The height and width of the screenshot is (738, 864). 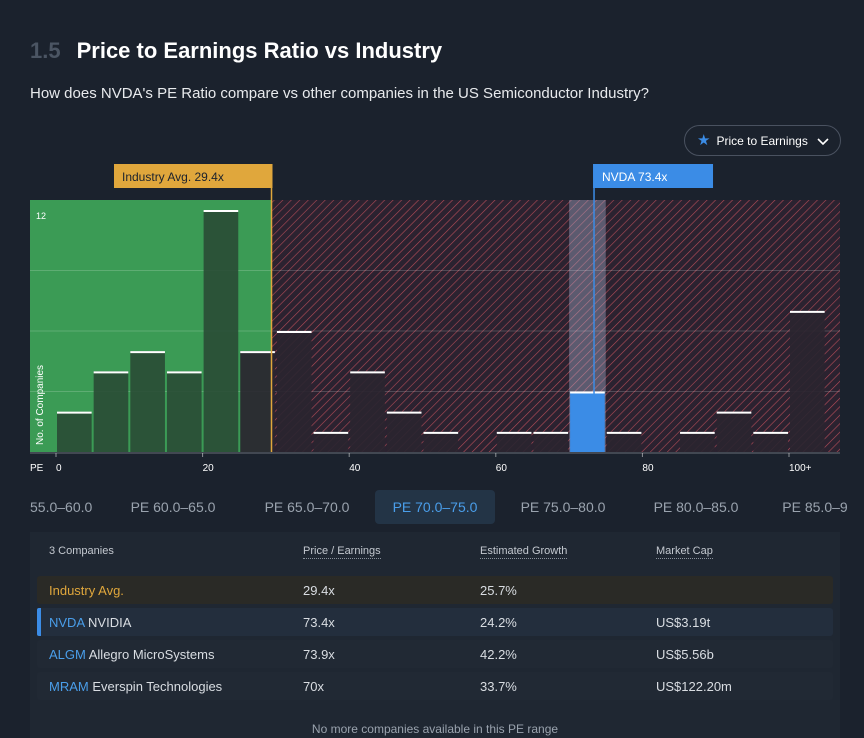 I want to click on x-tick-label: 20, so click(x=209, y=468).